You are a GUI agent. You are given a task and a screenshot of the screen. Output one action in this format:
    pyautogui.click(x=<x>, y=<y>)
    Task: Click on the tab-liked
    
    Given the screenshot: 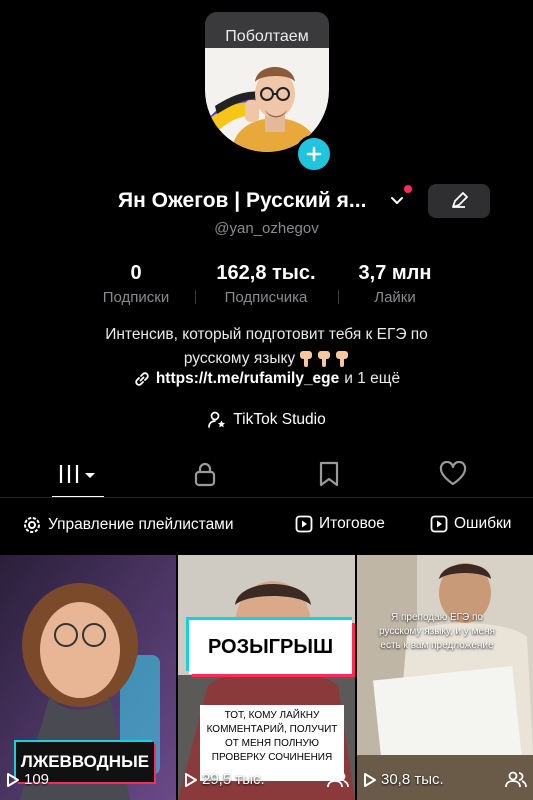 What is the action you would take?
    pyautogui.click(x=452, y=474)
    